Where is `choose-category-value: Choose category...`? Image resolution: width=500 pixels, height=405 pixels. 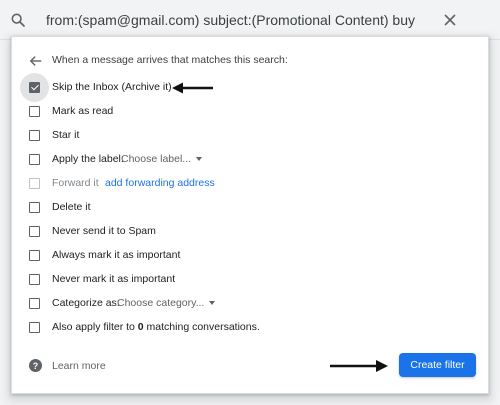
choose-category-value: Choose category... is located at coordinates (161, 303).